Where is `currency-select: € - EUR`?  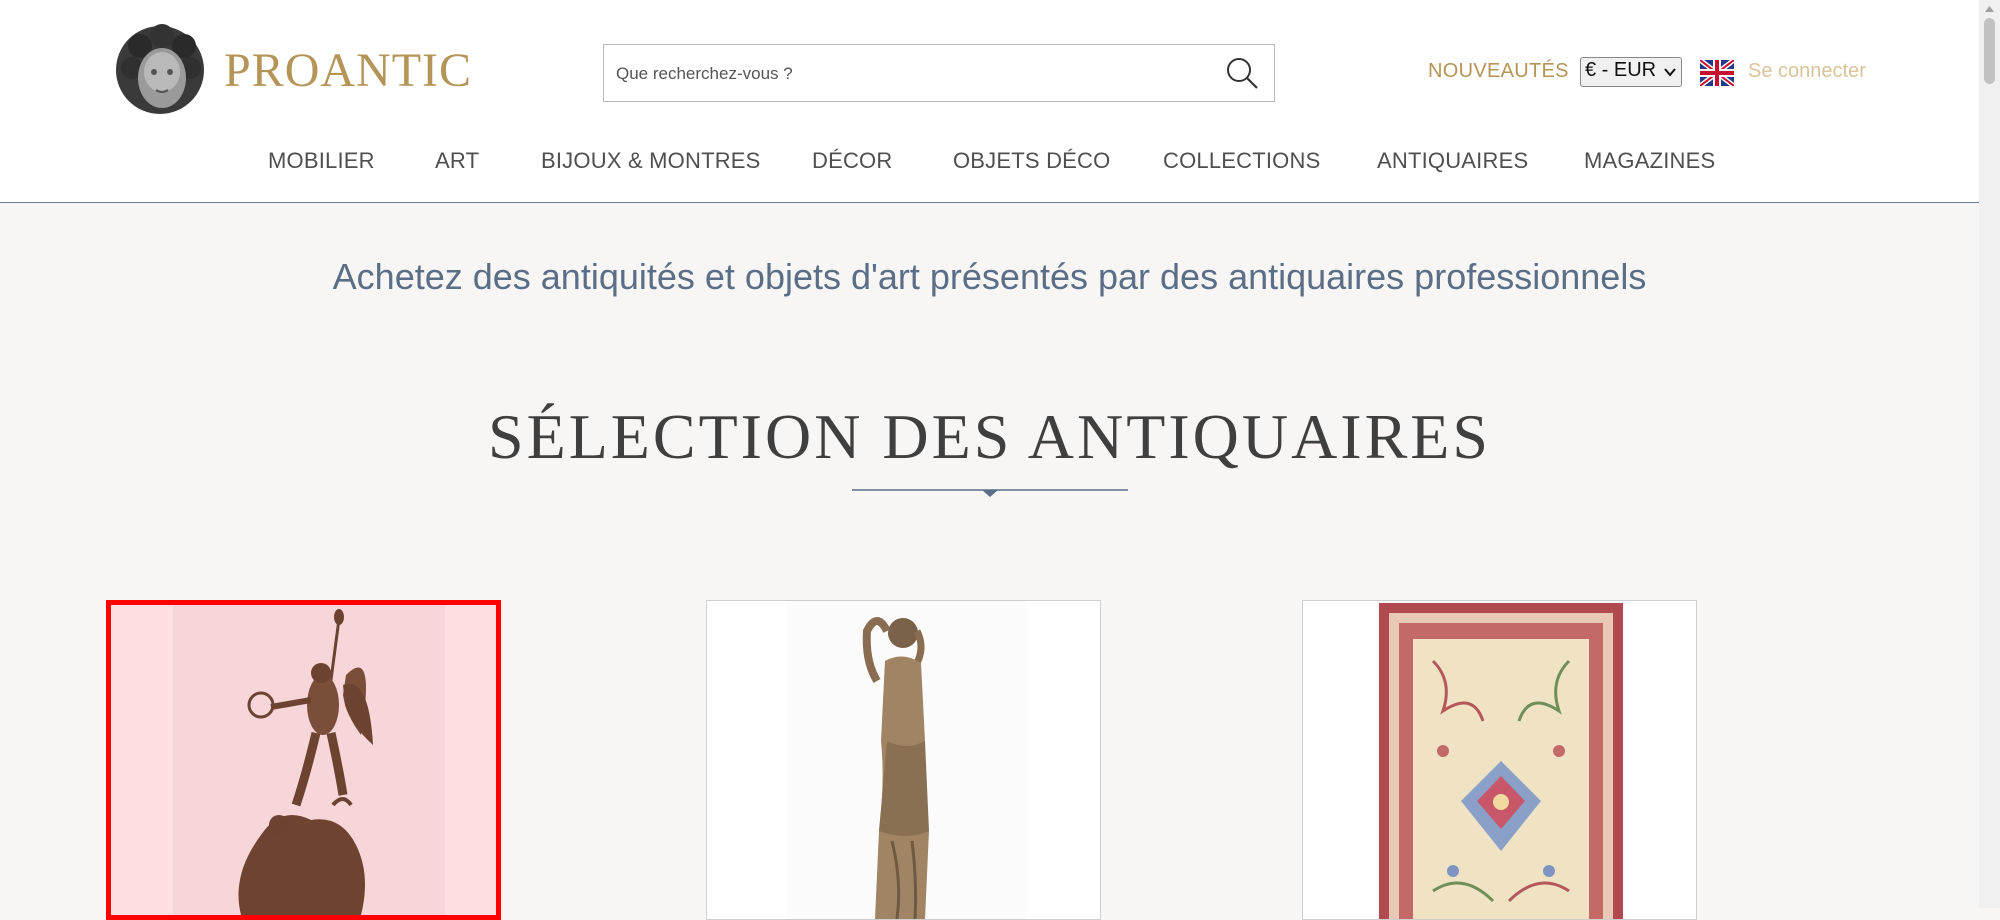
currency-select: € - EUR is located at coordinates (1631, 72).